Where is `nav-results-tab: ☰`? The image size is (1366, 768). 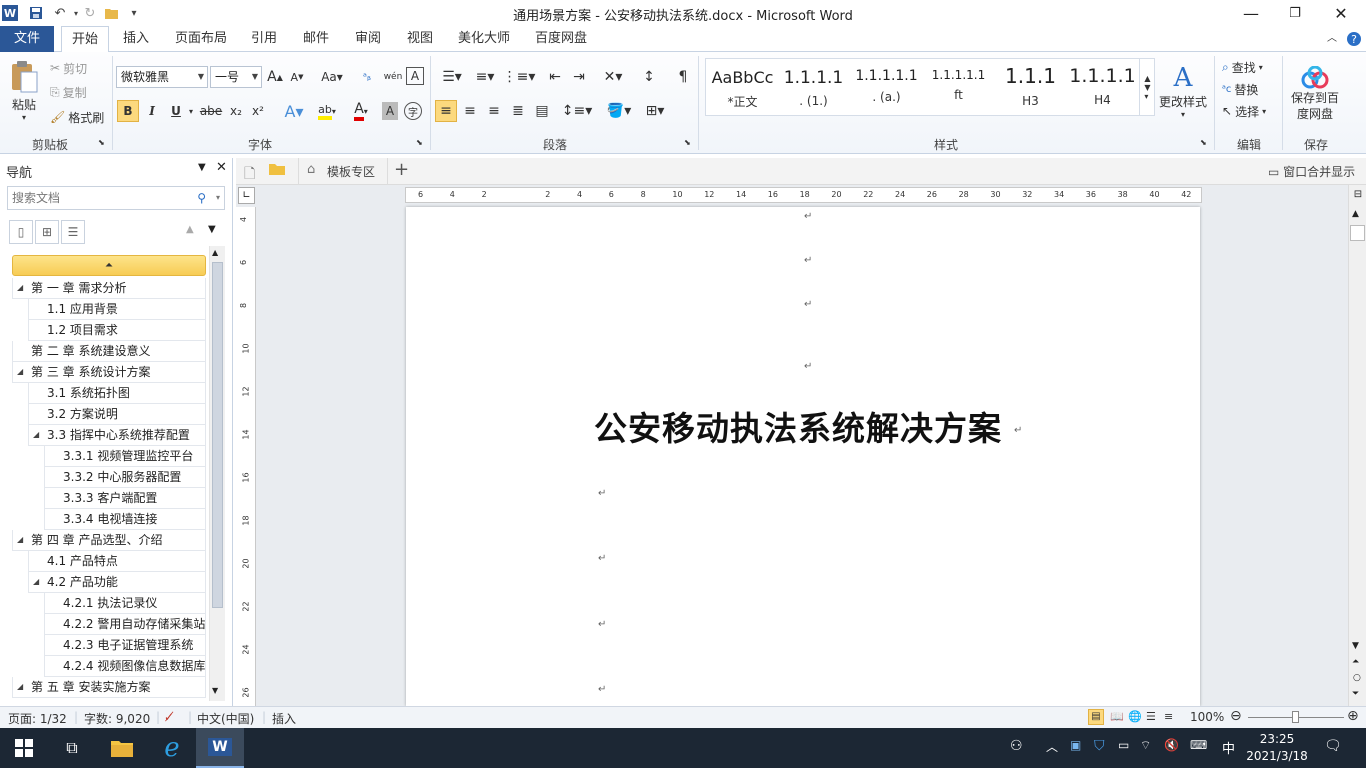
nav-results-tab: ☰ is located at coordinates (73, 232).